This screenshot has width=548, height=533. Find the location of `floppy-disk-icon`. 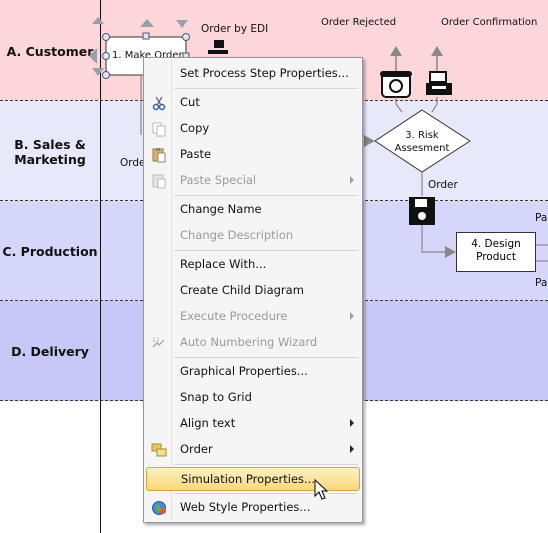

floppy-disk-icon is located at coordinates (422, 211).